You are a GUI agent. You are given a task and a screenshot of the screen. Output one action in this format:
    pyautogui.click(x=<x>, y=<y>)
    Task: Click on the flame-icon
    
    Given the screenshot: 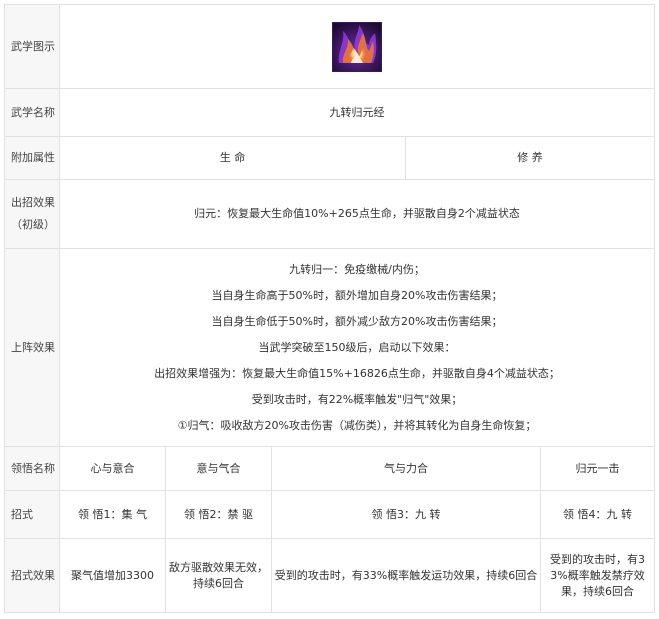 What is the action you would take?
    pyautogui.click(x=357, y=46)
    